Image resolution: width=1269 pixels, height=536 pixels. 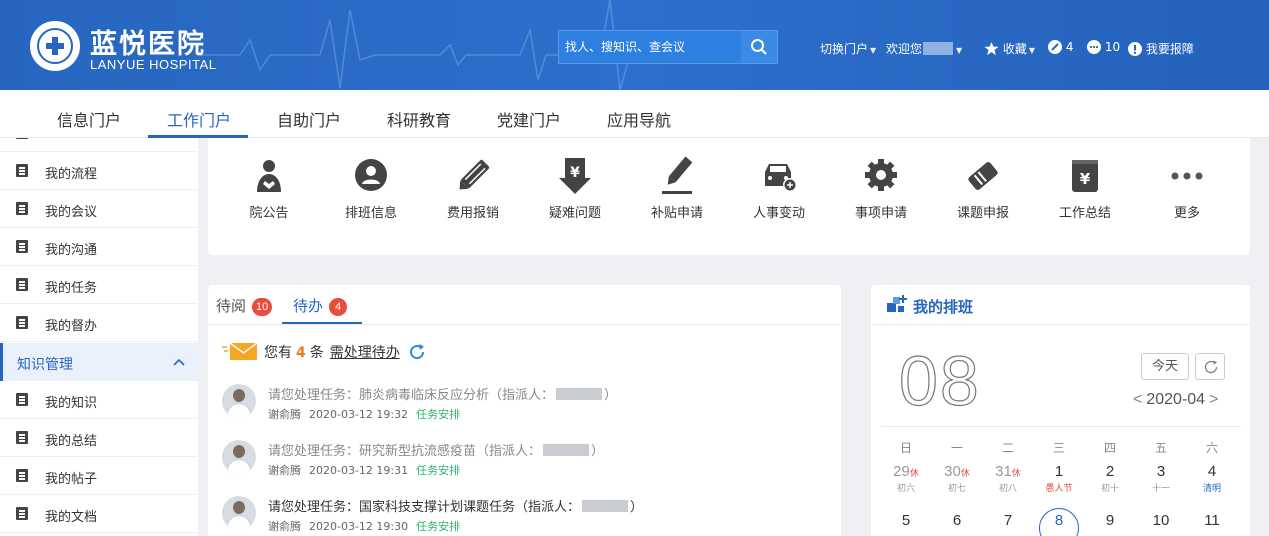 What do you see at coordinates (1213, 399) in the screenshot?
I see `next-month-button: >` at bounding box center [1213, 399].